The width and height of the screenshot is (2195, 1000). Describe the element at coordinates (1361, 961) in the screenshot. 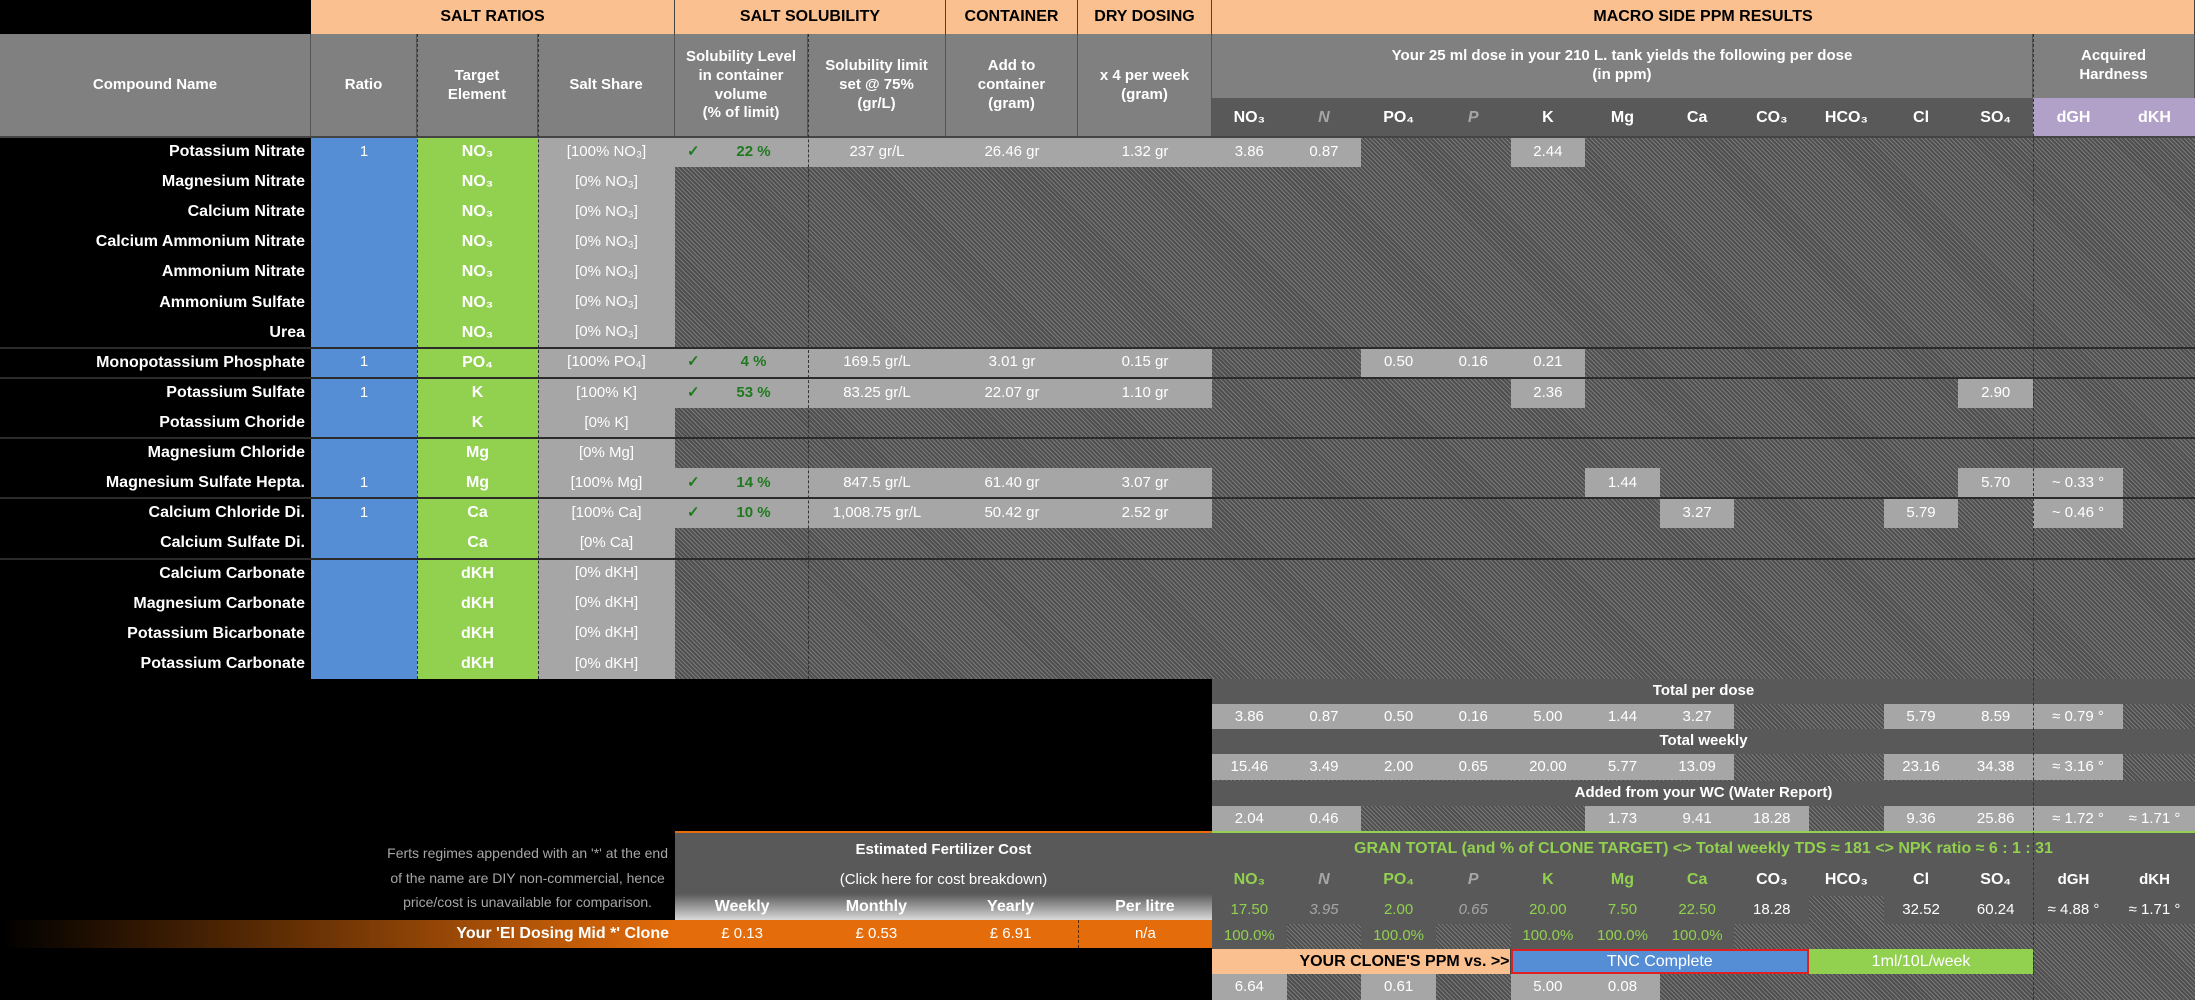

I see `clone-compare-label: YOUR CLONE'S PPM vs. >>` at that location.